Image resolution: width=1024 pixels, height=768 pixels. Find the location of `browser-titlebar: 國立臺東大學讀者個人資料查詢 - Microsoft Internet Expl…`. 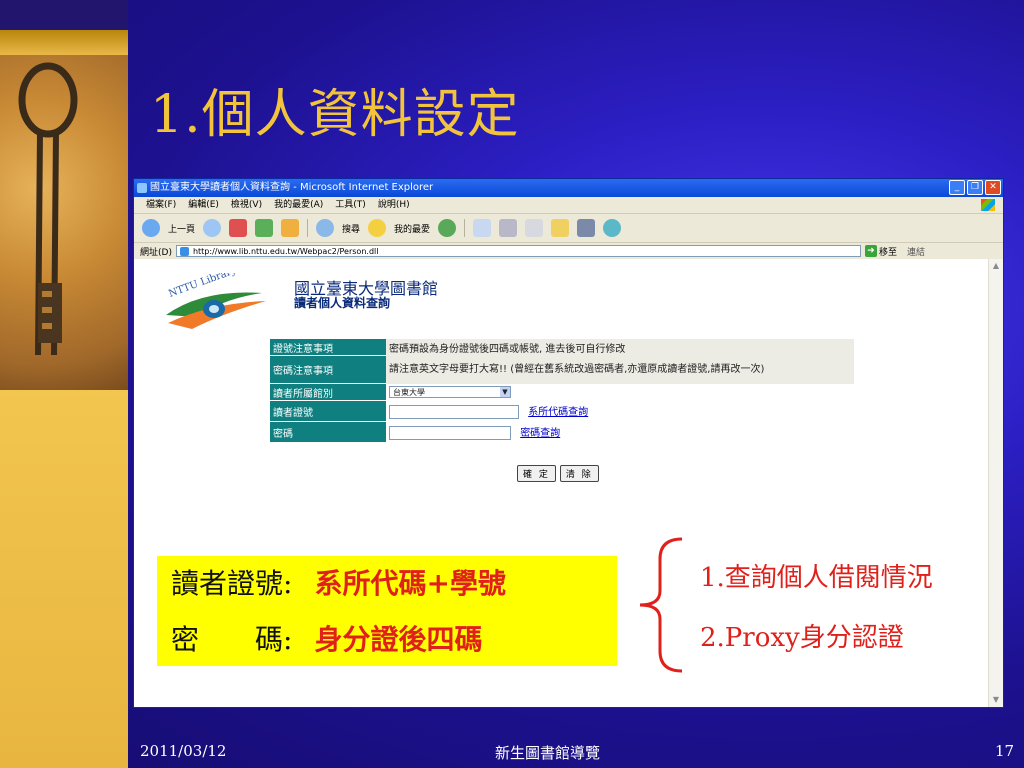

browser-titlebar: 國立臺東大學讀者個人資料查詢 - Microsoft Internet Expl… is located at coordinates (568, 188).